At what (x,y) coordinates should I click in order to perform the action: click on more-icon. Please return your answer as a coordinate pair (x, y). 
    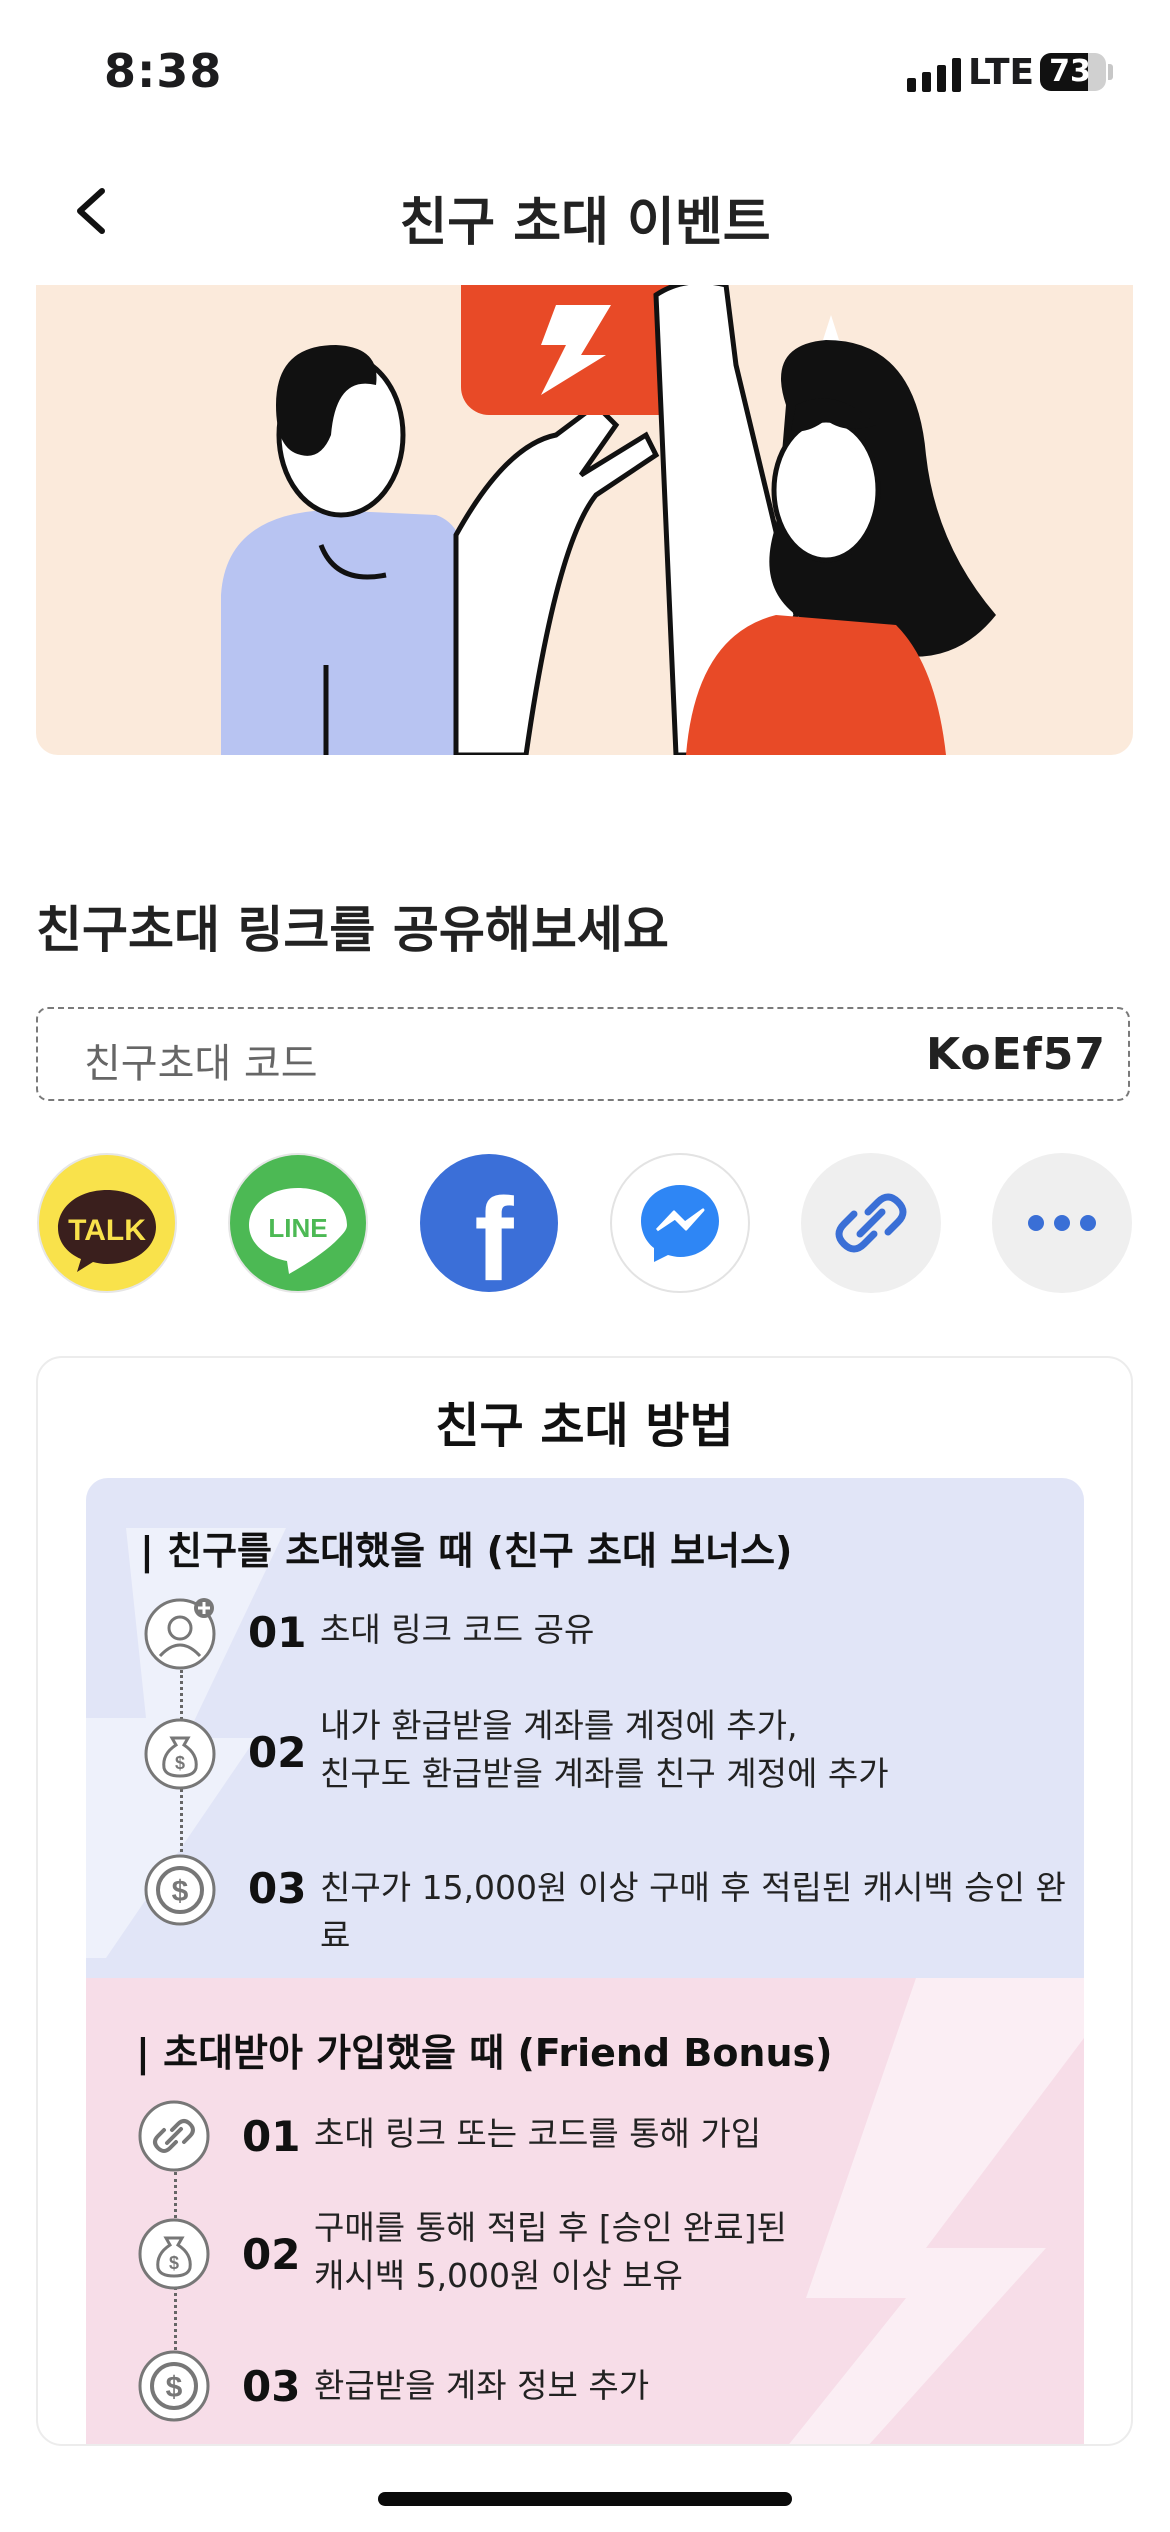
    Looking at the image, I should click on (1062, 1223).